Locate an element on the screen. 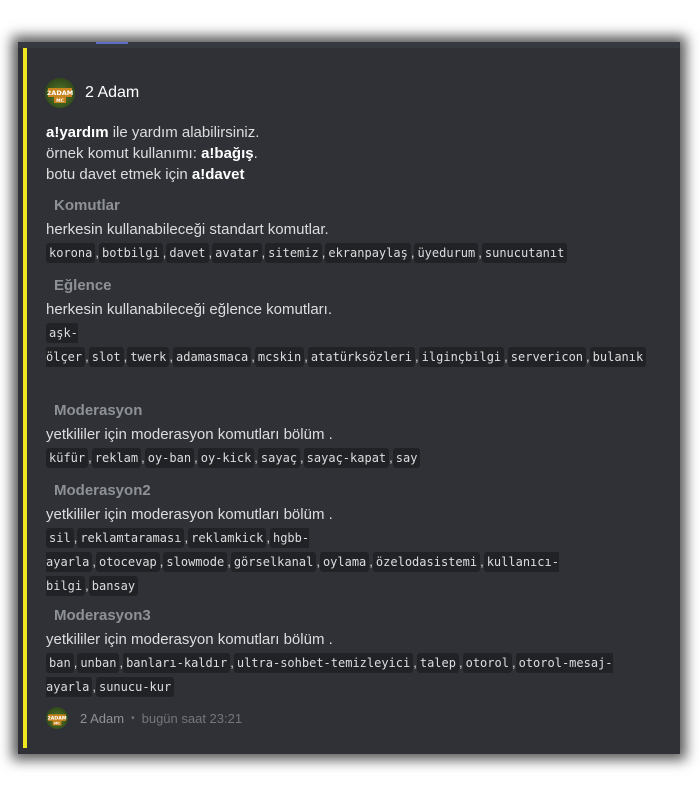 This screenshot has height=800, width=700. field-title: Moderasyon2 is located at coordinates (102, 490).